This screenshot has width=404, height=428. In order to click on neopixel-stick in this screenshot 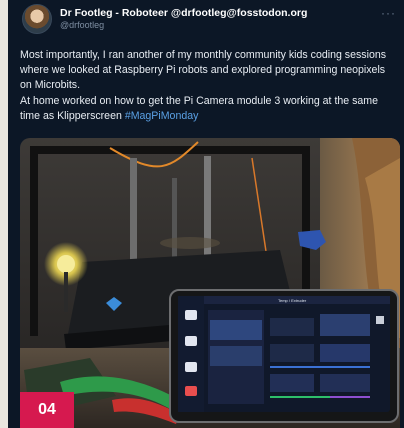, I will do `click(66, 292)`.